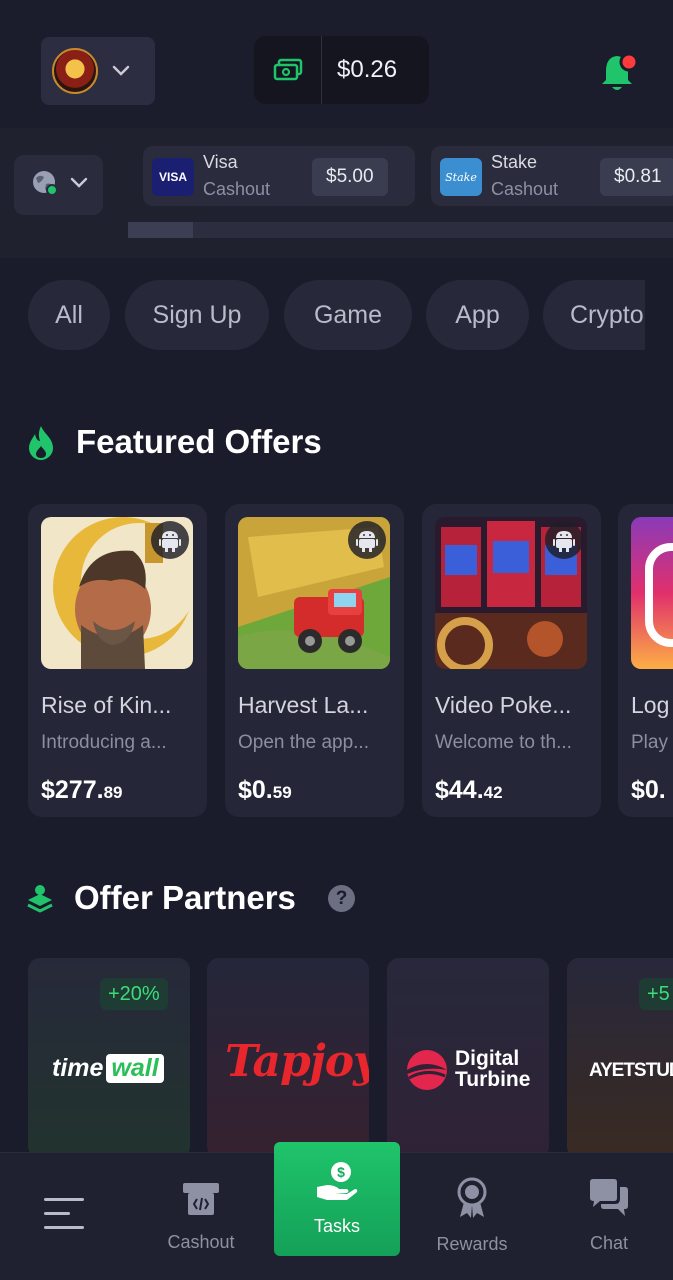 The image size is (673, 1280). Describe the element at coordinates (609, 1243) in the screenshot. I see `nav-chat-label: Chat` at that location.